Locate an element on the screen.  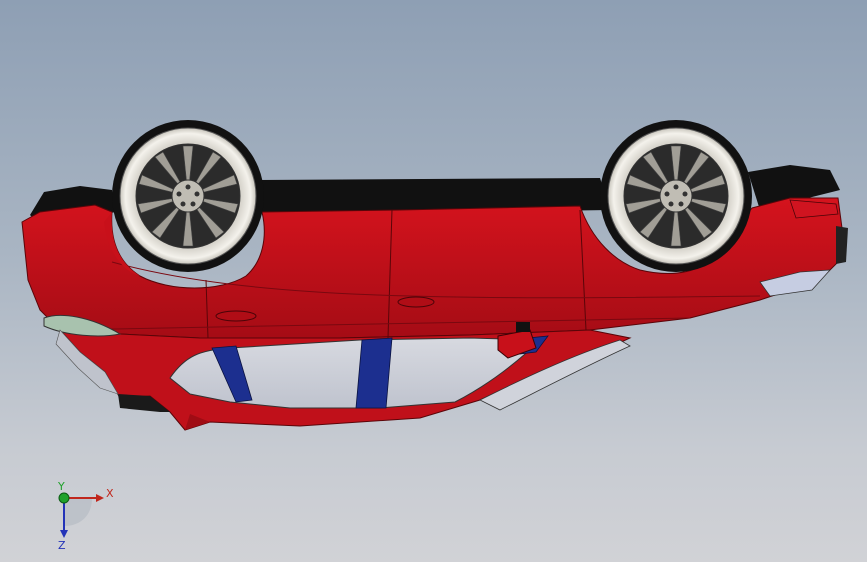
y-axis-icon is located at coordinates (64, 498).